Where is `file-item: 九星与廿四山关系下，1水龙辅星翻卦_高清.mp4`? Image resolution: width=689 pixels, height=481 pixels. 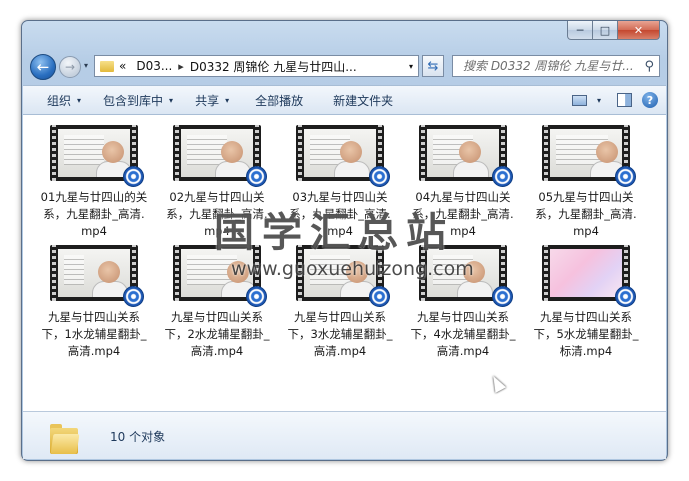 file-item: 九星与廿四山关系下，1水龙辅星翻卦_高清.mp4 is located at coordinates (94, 302).